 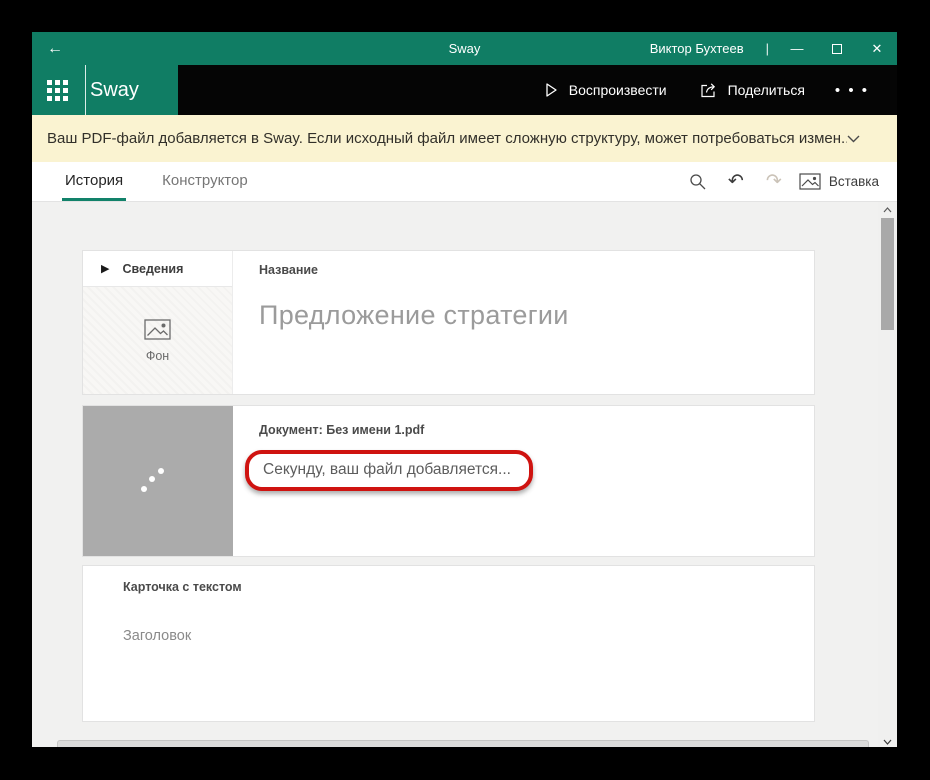 I want to click on brand-separator, so click(x=85, y=90).